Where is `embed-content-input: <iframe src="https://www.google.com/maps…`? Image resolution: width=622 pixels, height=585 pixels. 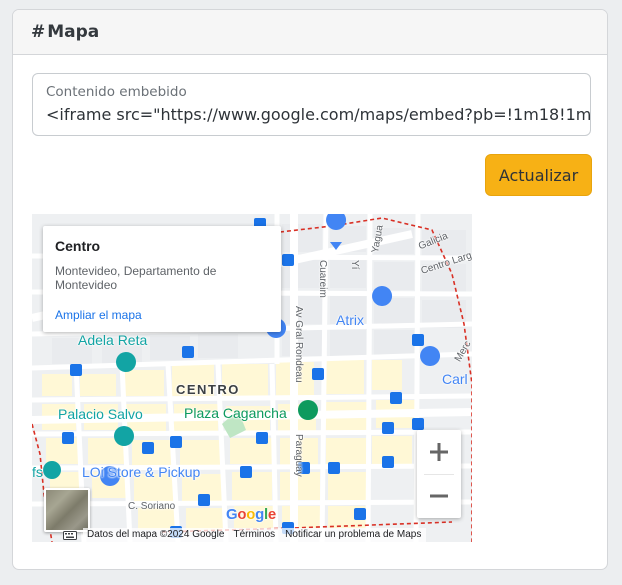 embed-content-input: <iframe src="https://www.google.com/maps… is located at coordinates (318, 114).